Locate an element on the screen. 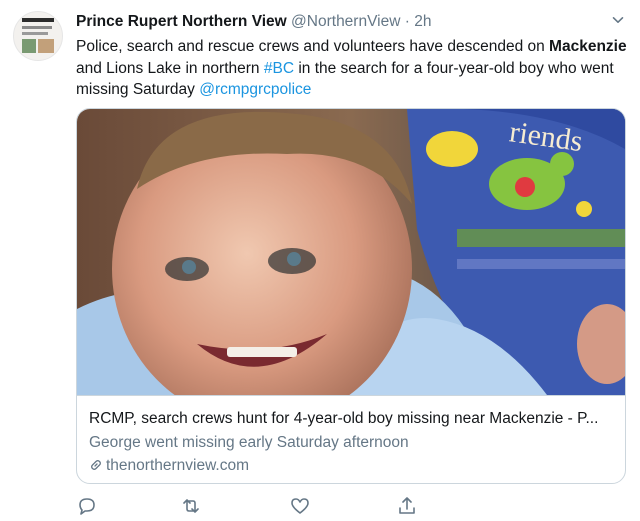  tweet-text-part2: and Lions Lake in northern is located at coordinates (170, 68).